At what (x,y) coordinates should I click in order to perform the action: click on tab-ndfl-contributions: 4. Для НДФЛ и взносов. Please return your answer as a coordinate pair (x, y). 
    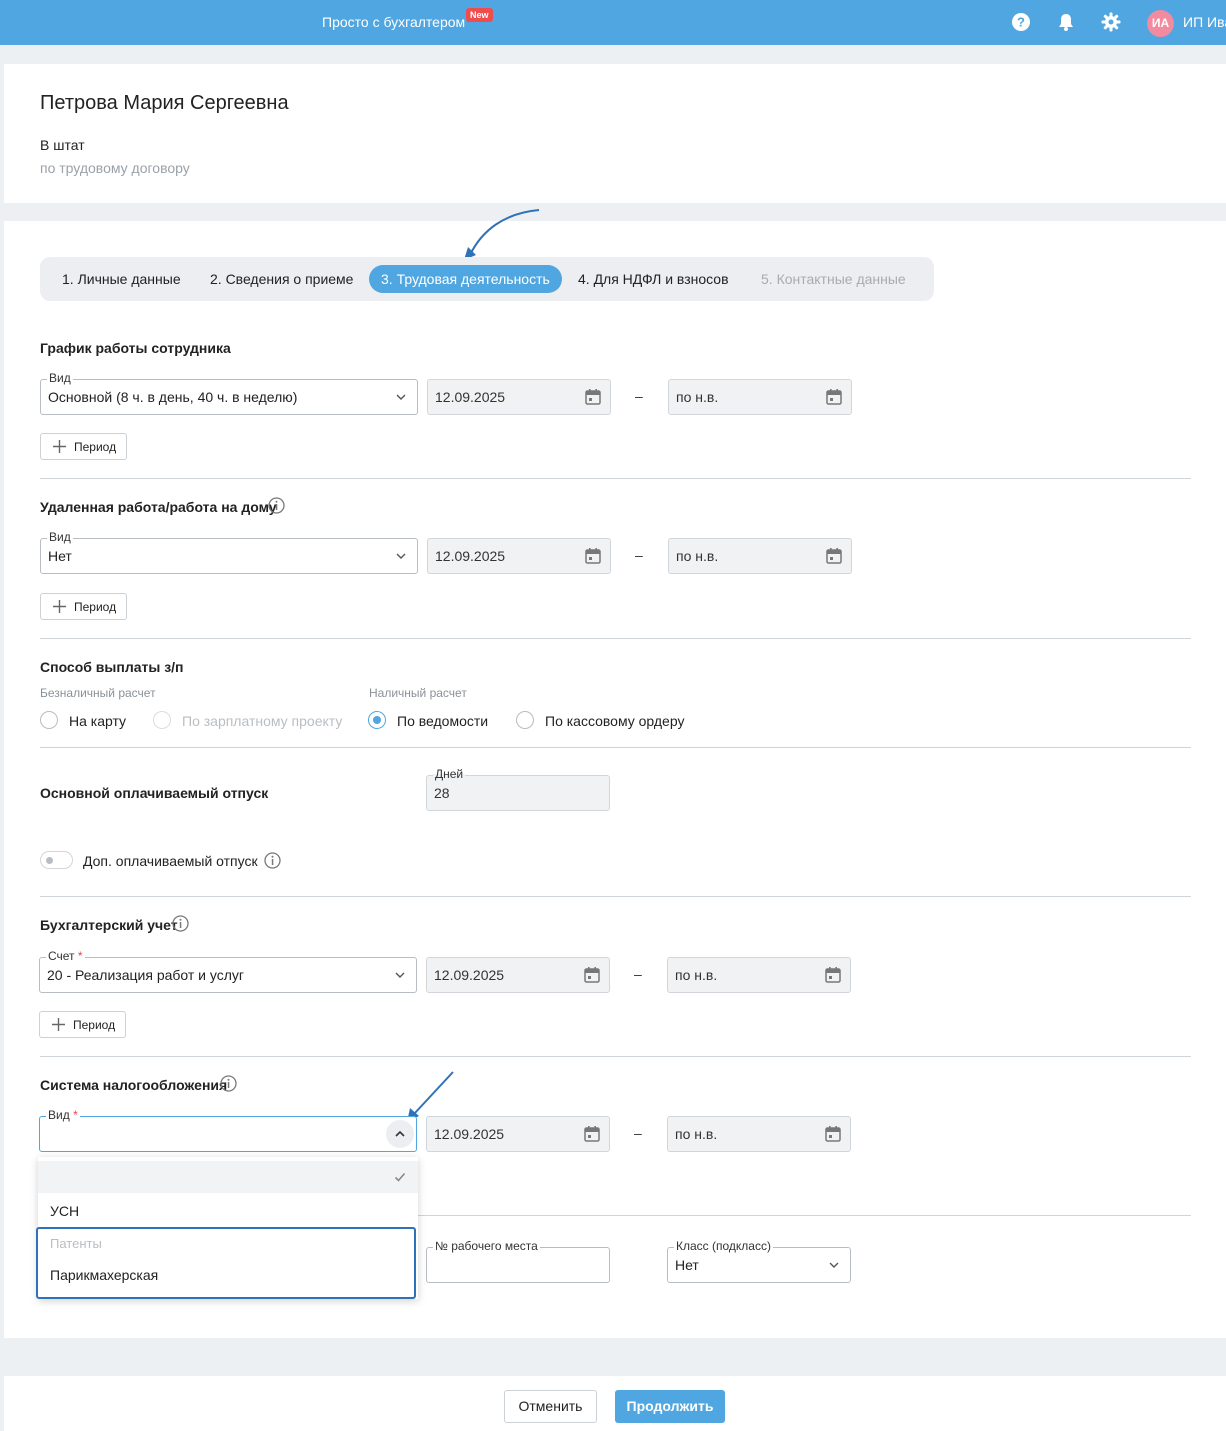
    Looking at the image, I should click on (653, 279).